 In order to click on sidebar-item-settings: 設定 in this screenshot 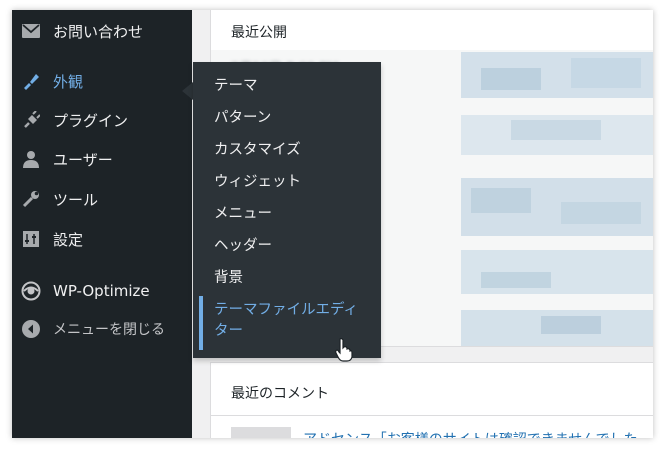, I will do `click(102, 239)`.